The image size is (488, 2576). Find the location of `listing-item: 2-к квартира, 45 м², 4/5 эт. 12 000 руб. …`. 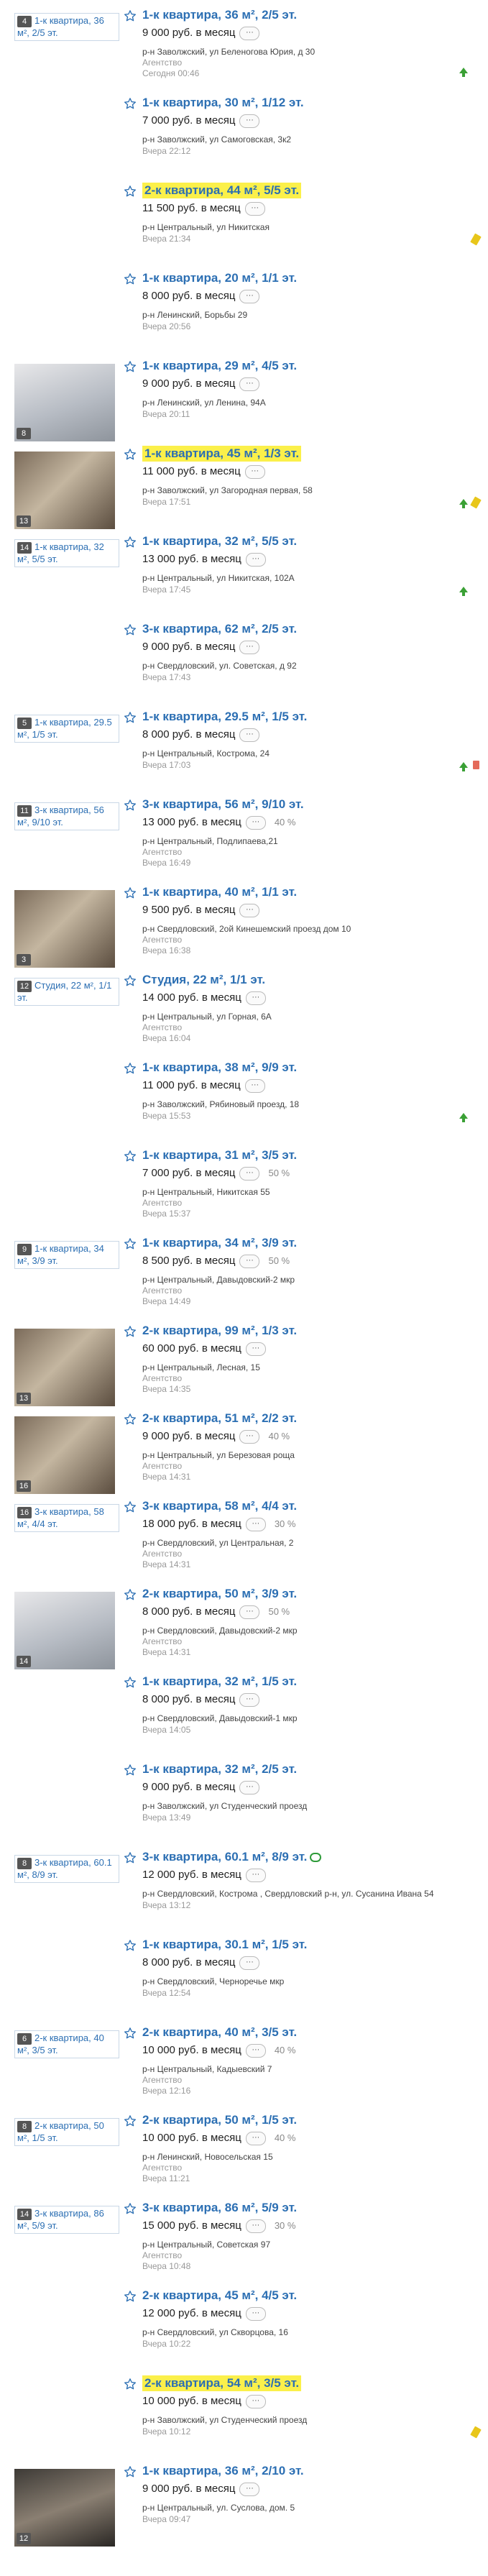

listing-item: 2-к квартира, 45 м², 4/5 эт. 12 000 руб. … is located at coordinates (244, 2329).